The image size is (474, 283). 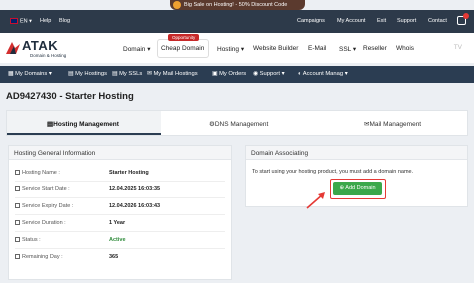 I want to click on my-account-link: My Account, so click(x=351, y=21).